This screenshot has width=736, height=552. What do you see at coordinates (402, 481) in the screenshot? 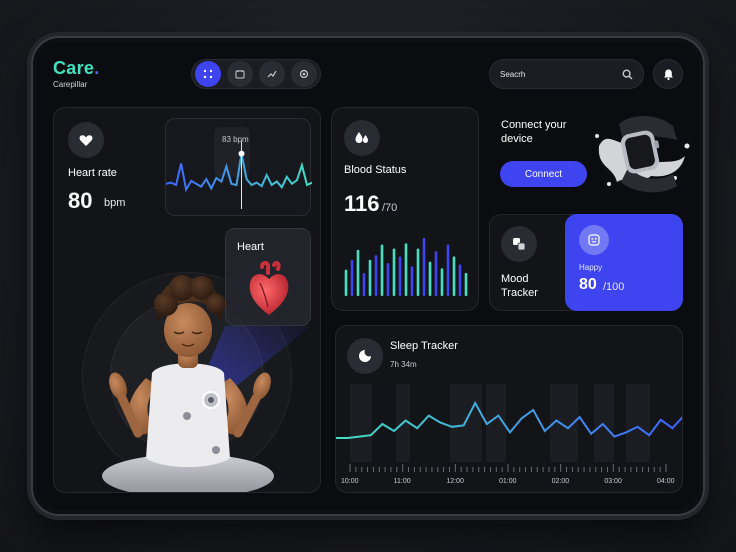
I see `sleep-time-label: 11:00` at bounding box center [402, 481].